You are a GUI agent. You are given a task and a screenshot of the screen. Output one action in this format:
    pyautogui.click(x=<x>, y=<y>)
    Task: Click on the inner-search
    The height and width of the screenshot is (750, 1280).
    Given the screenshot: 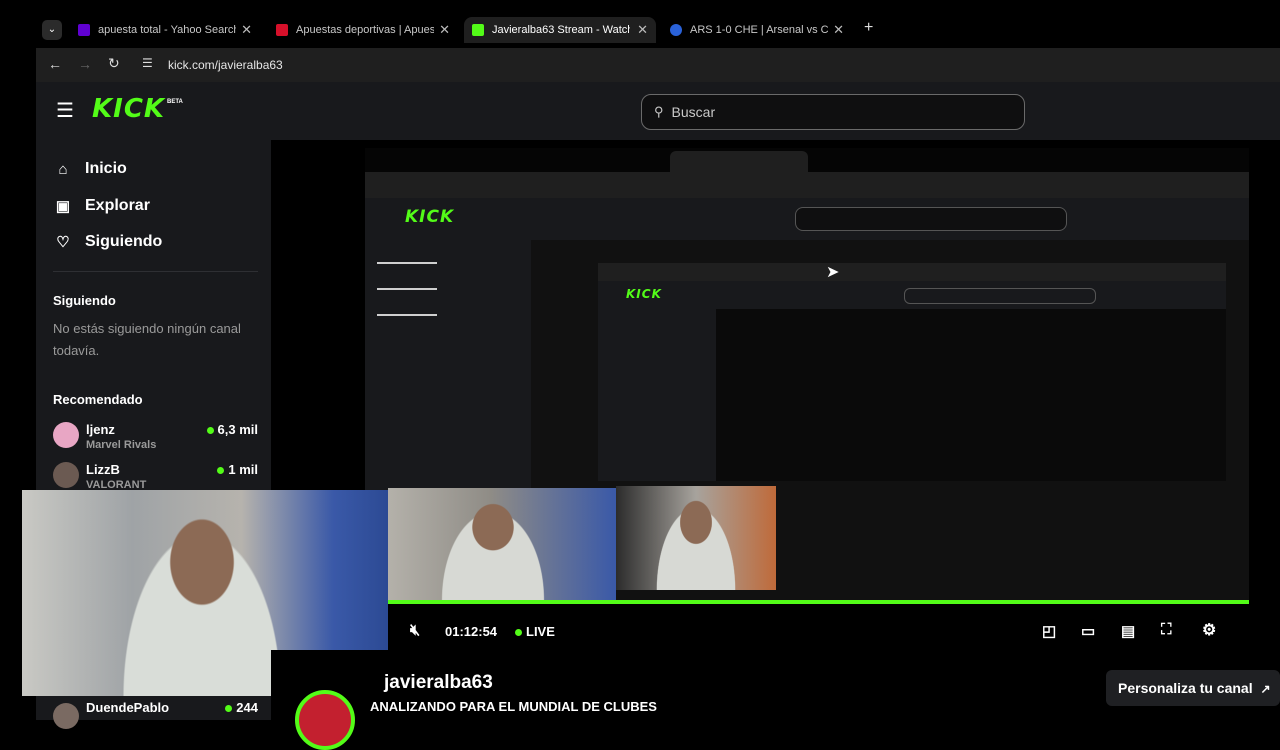 What is the action you would take?
    pyautogui.click(x=1000, y=296)
    